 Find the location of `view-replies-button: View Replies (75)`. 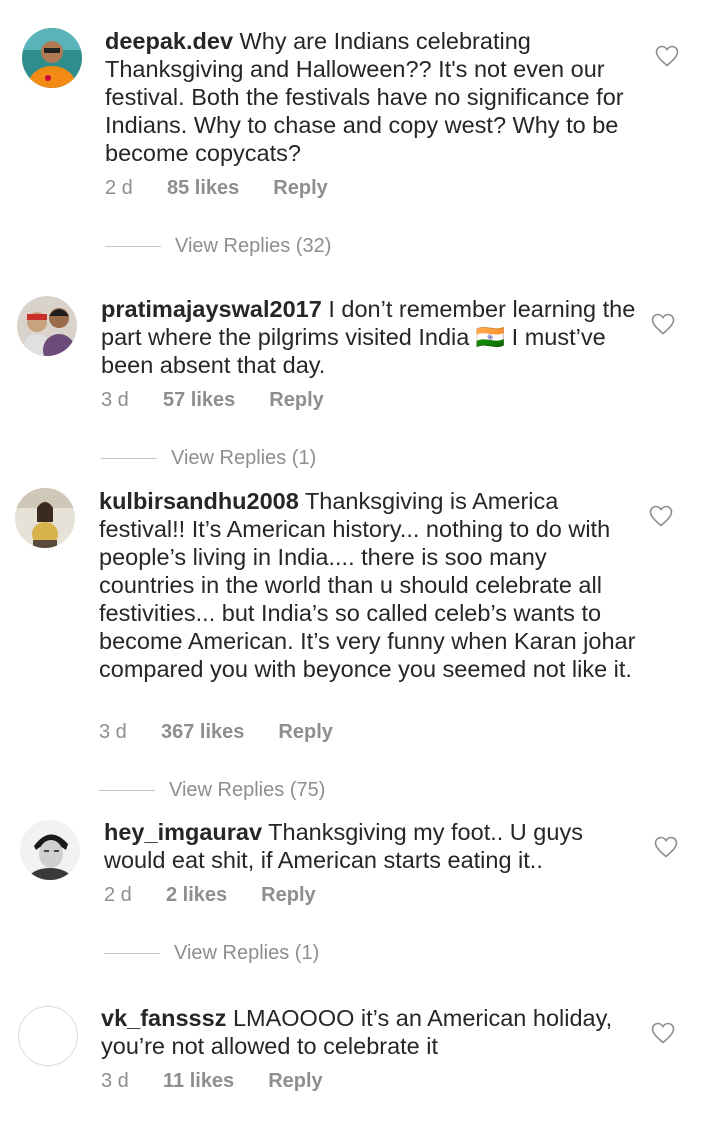

view-replies-button: View Replies (75) is located at coordinates (212, 790).